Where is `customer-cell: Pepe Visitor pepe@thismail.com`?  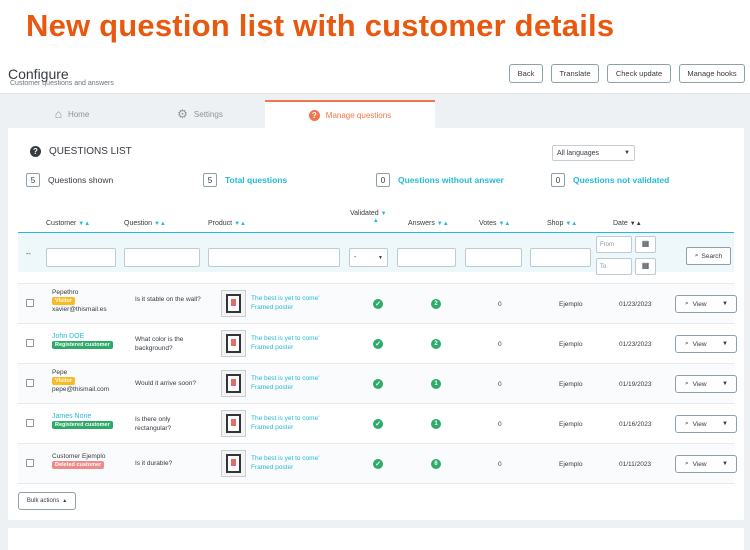 customer-cell: Pepe Visitor pepe@thismail.com is located at coordinates (80, 381).